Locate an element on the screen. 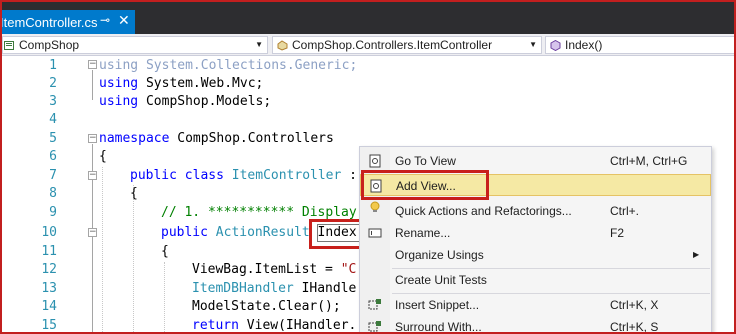 The width and height of the screenshot is (736, 334). menu-item-label: Create Unit Tests is located at coordinates (441, 280).